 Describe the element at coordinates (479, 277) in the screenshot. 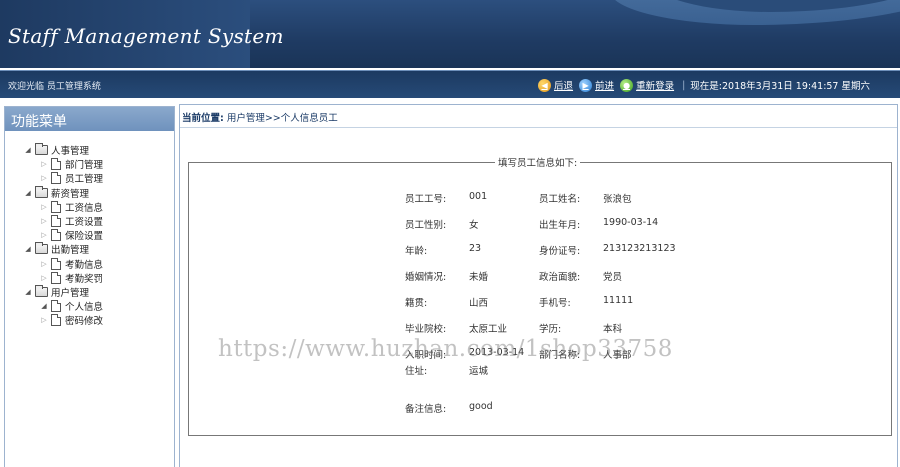

I see `field-value: 未婚` at that location.